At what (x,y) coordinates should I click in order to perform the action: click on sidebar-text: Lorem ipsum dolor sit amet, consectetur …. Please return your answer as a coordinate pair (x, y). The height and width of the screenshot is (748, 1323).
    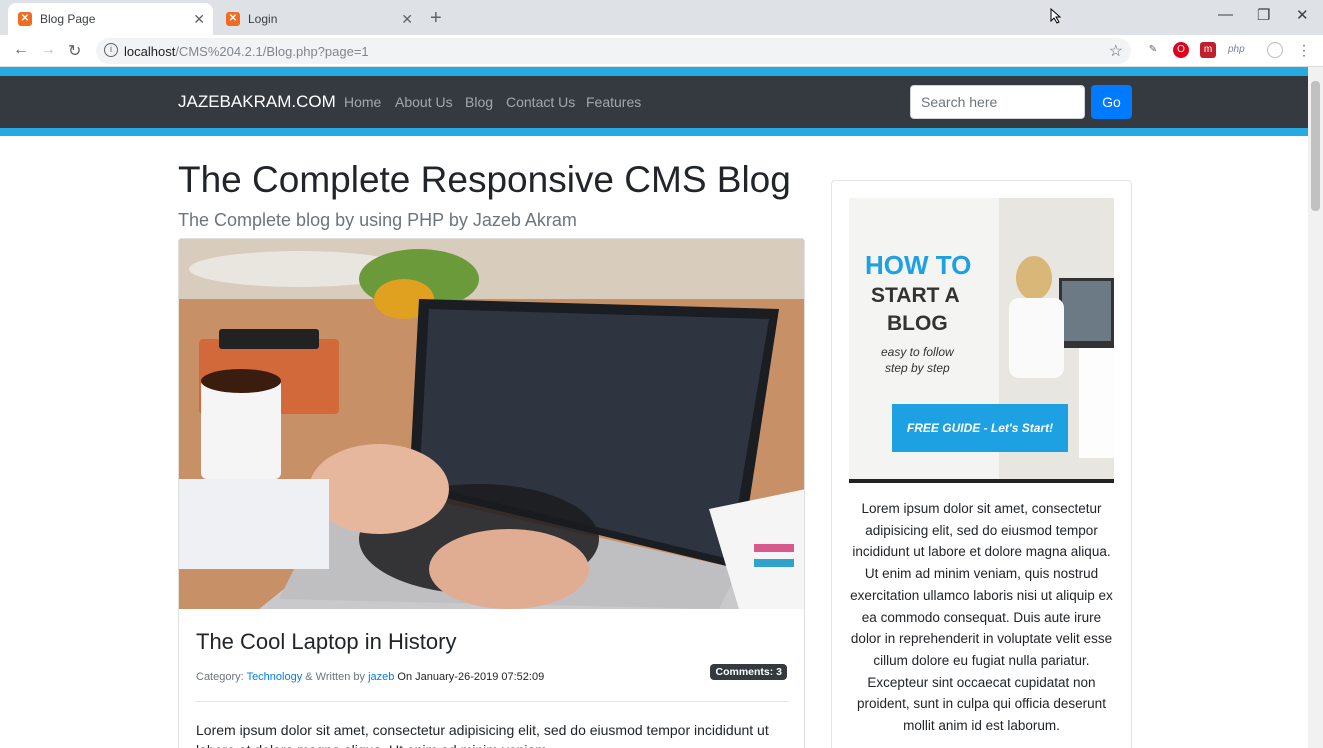
    Looking at the image, I should click on (981, 617).